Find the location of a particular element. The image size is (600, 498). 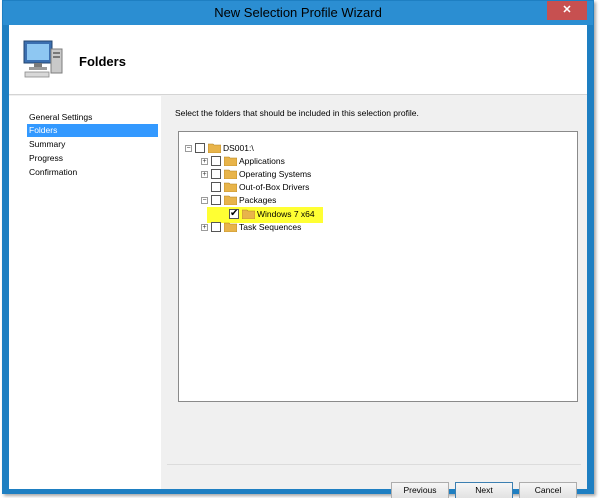

step-progress: Progress is located at coordinates (92, 158).